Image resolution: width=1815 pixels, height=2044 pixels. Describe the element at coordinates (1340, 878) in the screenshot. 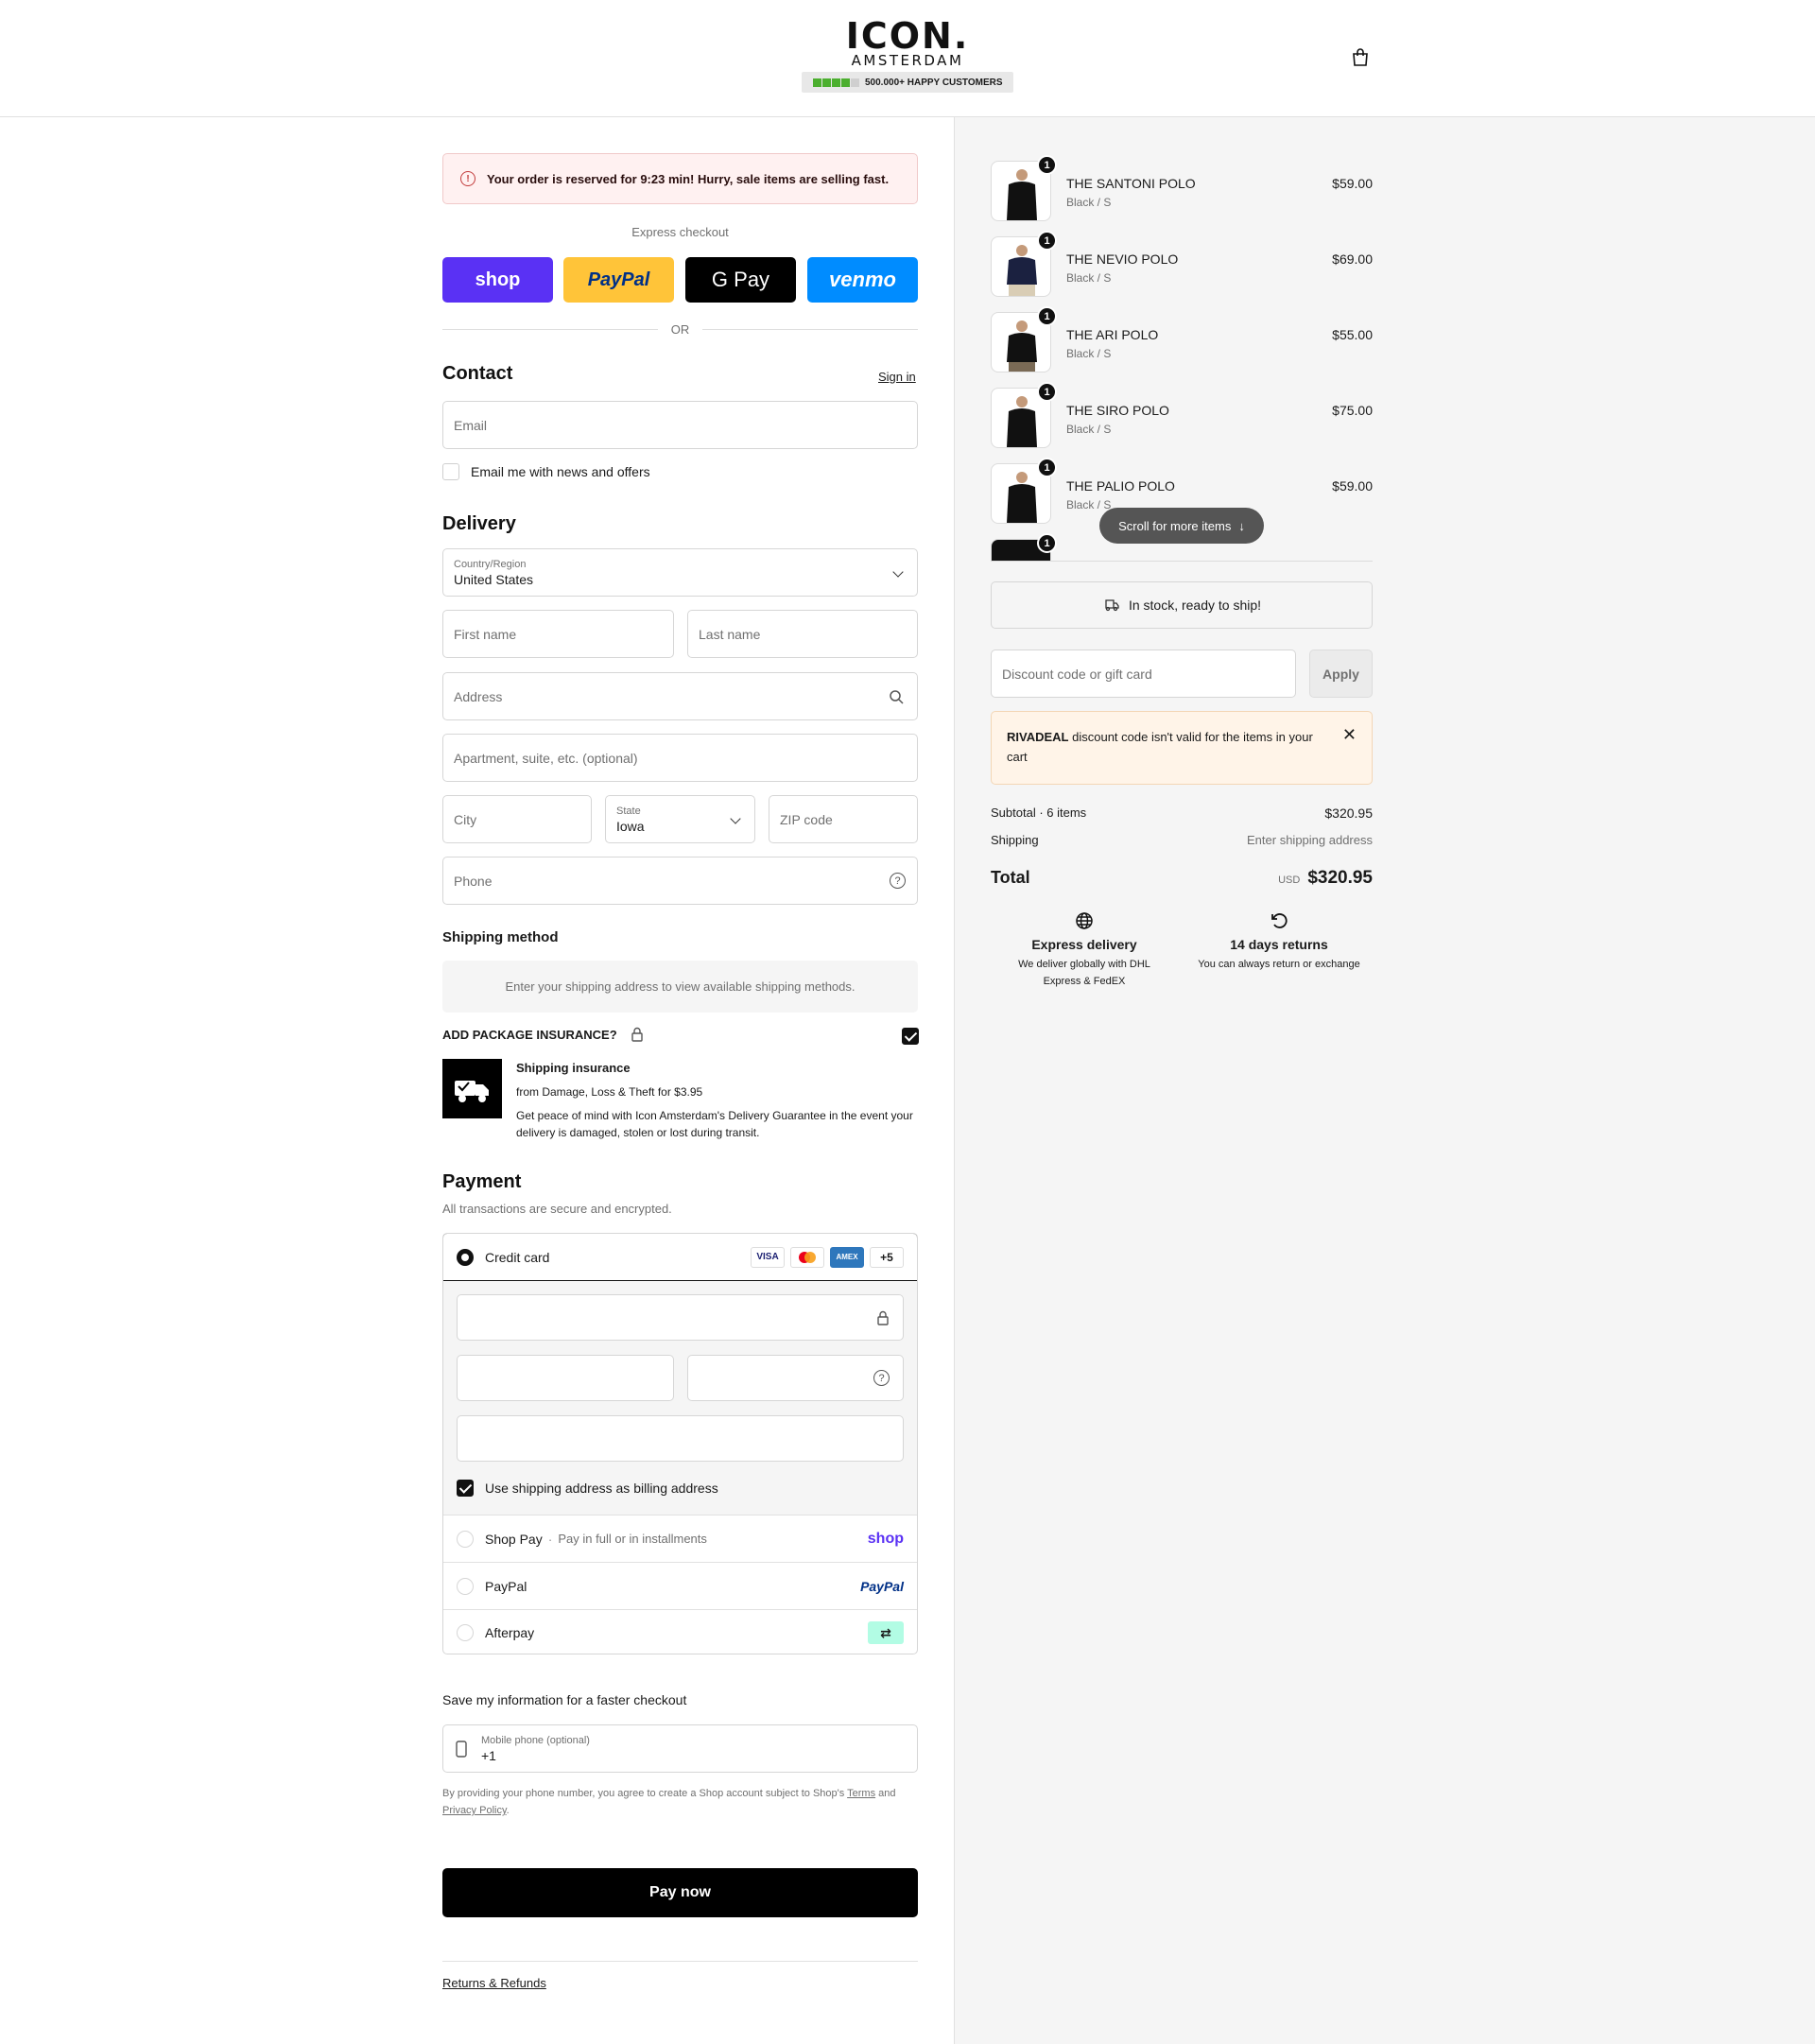

I see `total-value: $320.95` at that location.